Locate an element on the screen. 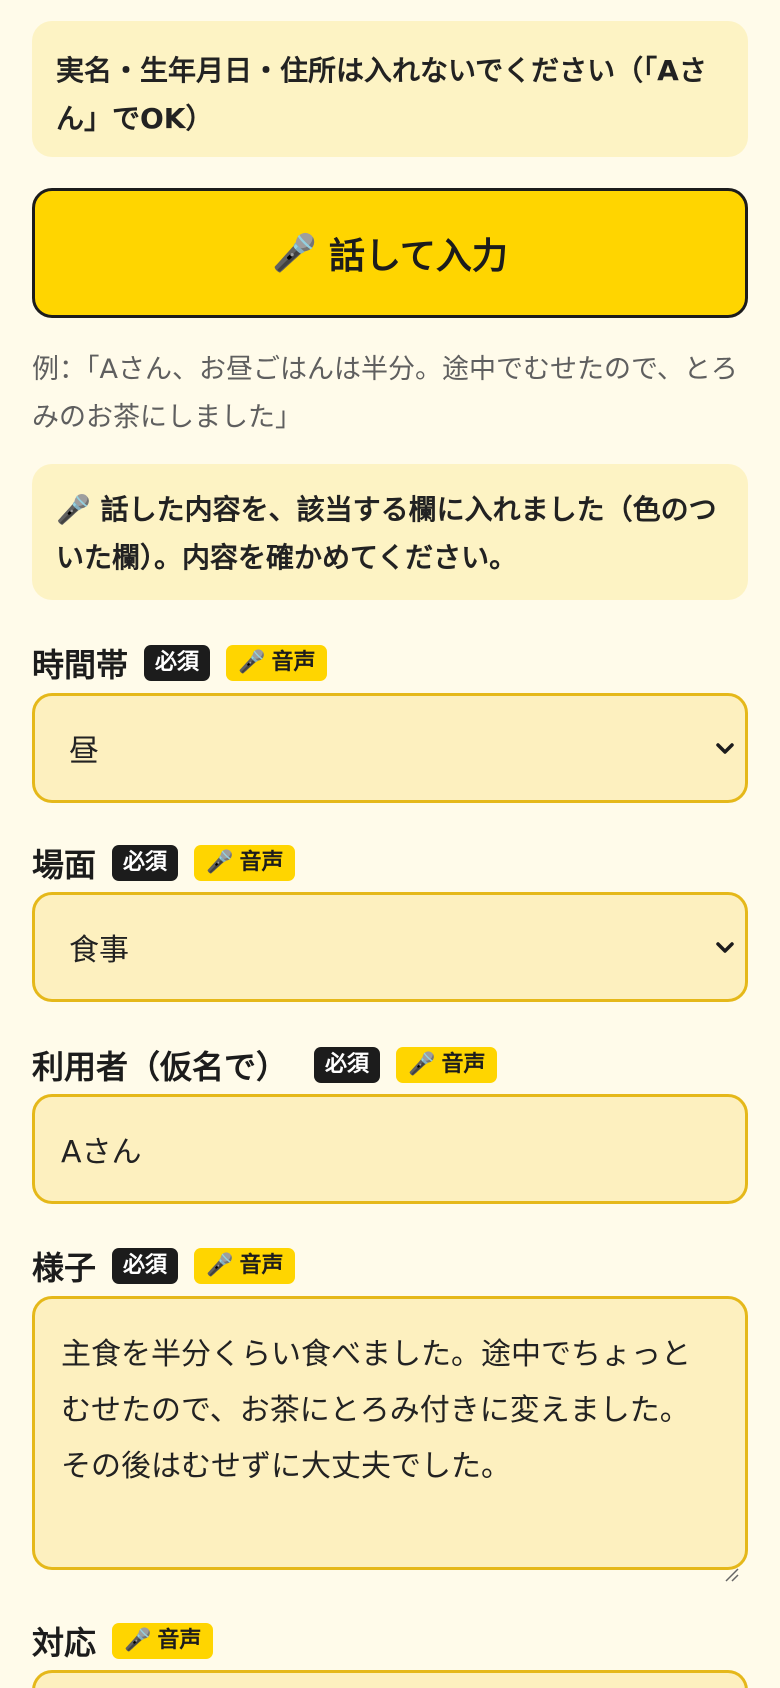  field-label-scene: 場面 必須 🎤 音声 is located at coordinates (164, 863).